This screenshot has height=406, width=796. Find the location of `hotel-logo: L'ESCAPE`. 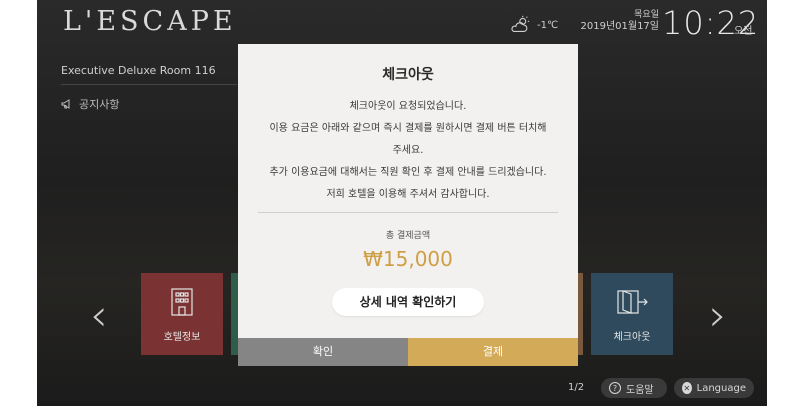

hotel-logo: L'ESCAPE is located at coordinates (150, 21).